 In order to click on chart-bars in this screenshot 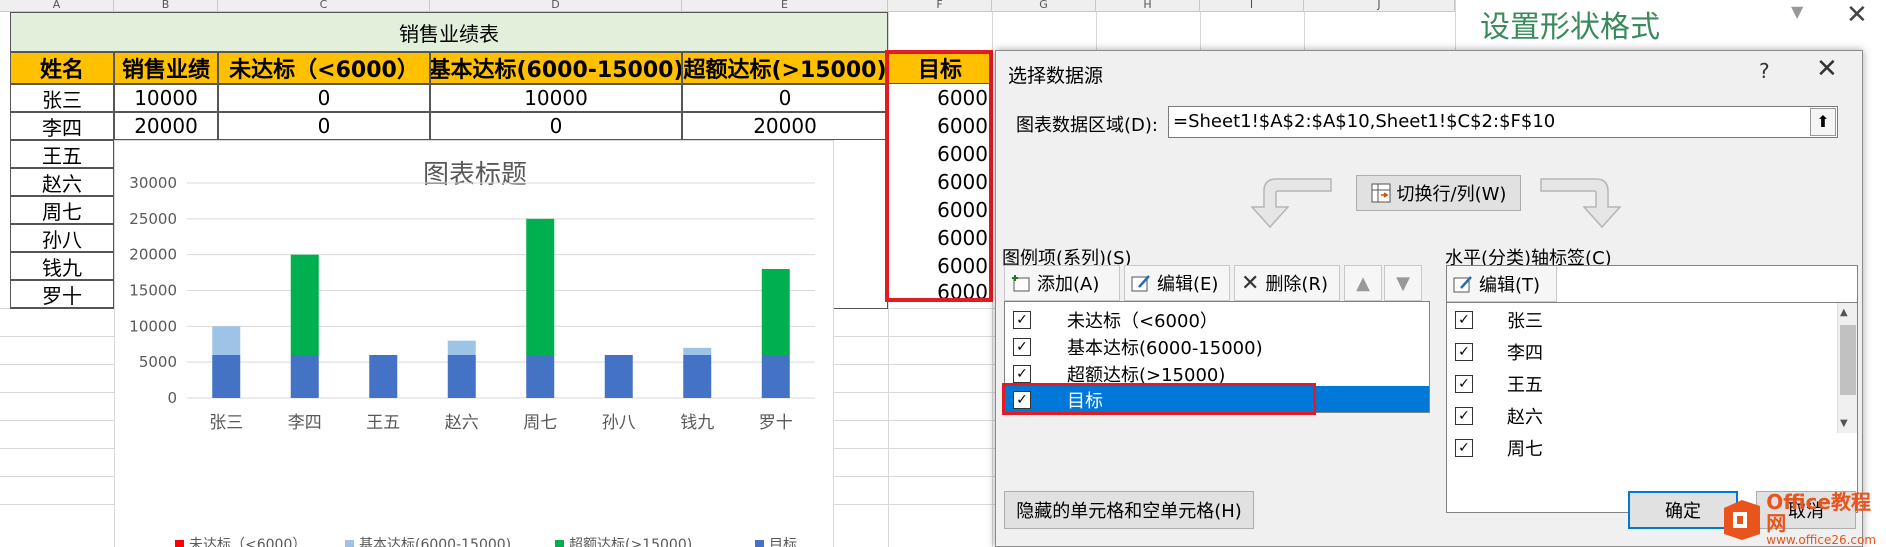, I will do `click(501, 308)`.